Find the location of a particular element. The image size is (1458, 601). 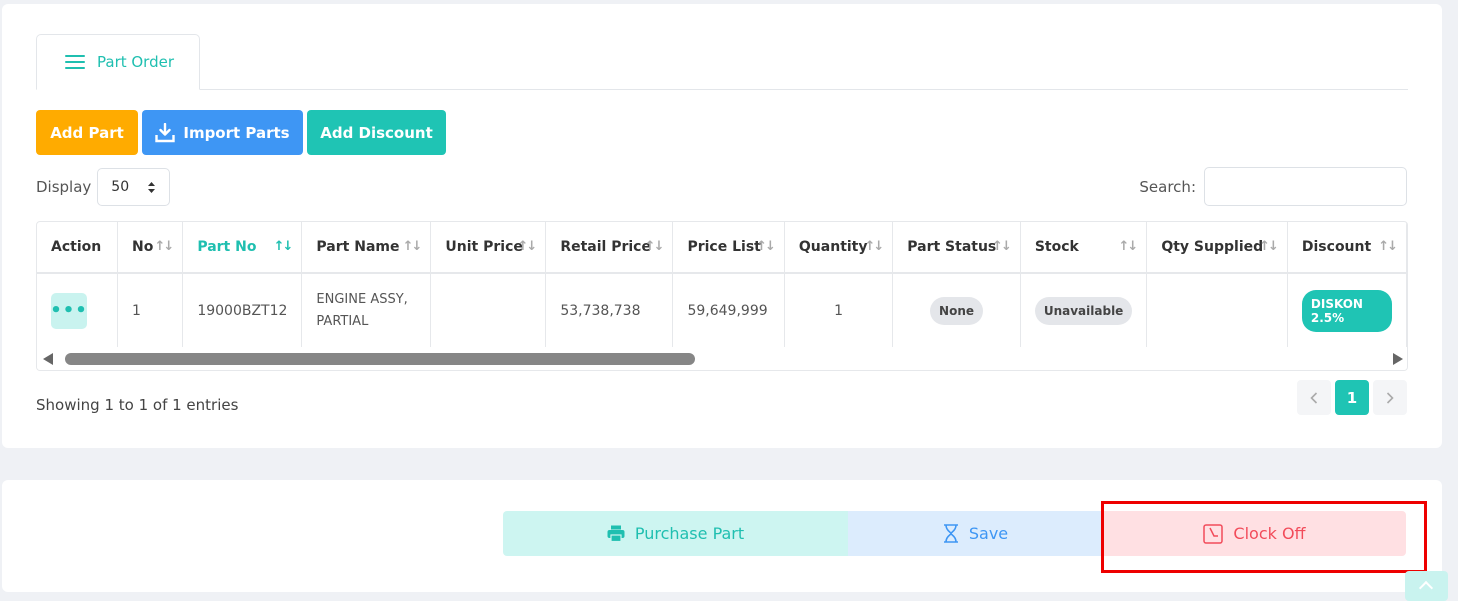

purchase-part-label: Purchase Part is located at coordinates (689, 533).